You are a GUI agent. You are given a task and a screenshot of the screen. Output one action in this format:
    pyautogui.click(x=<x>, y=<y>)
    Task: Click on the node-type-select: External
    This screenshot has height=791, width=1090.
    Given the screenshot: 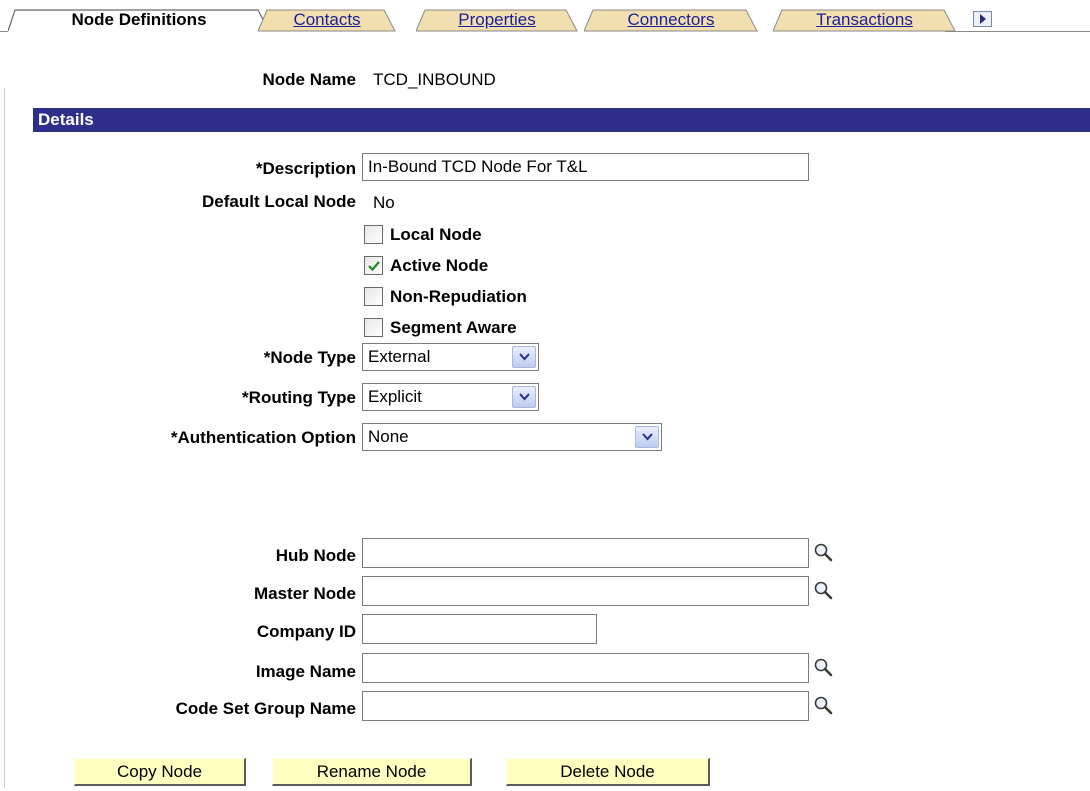 What is the action you would take?
    pyautogui.click(x=450, y=357)
    